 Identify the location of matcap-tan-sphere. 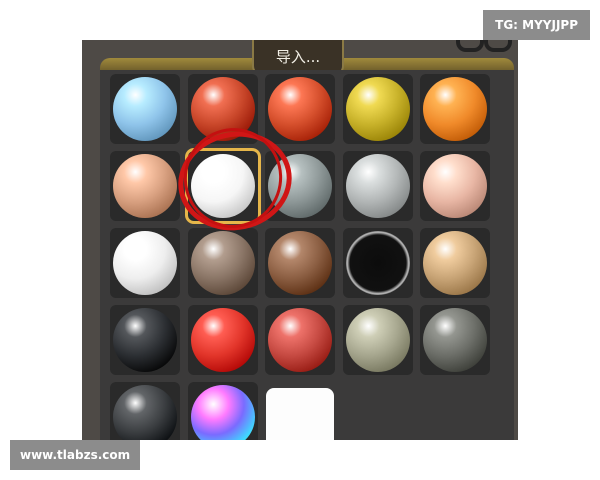
(455, 263).